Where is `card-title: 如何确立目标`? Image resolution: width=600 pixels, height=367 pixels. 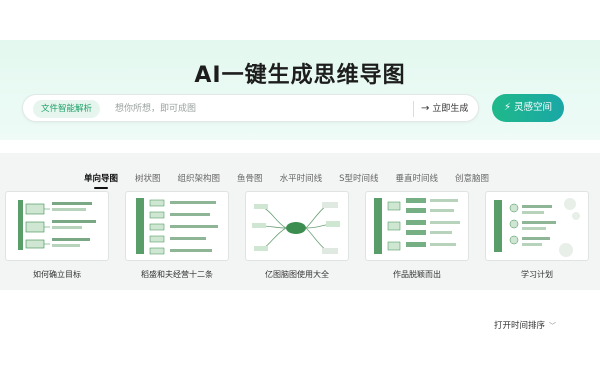 card-title: 如何确立目标 is located at coordinates (57, 274).